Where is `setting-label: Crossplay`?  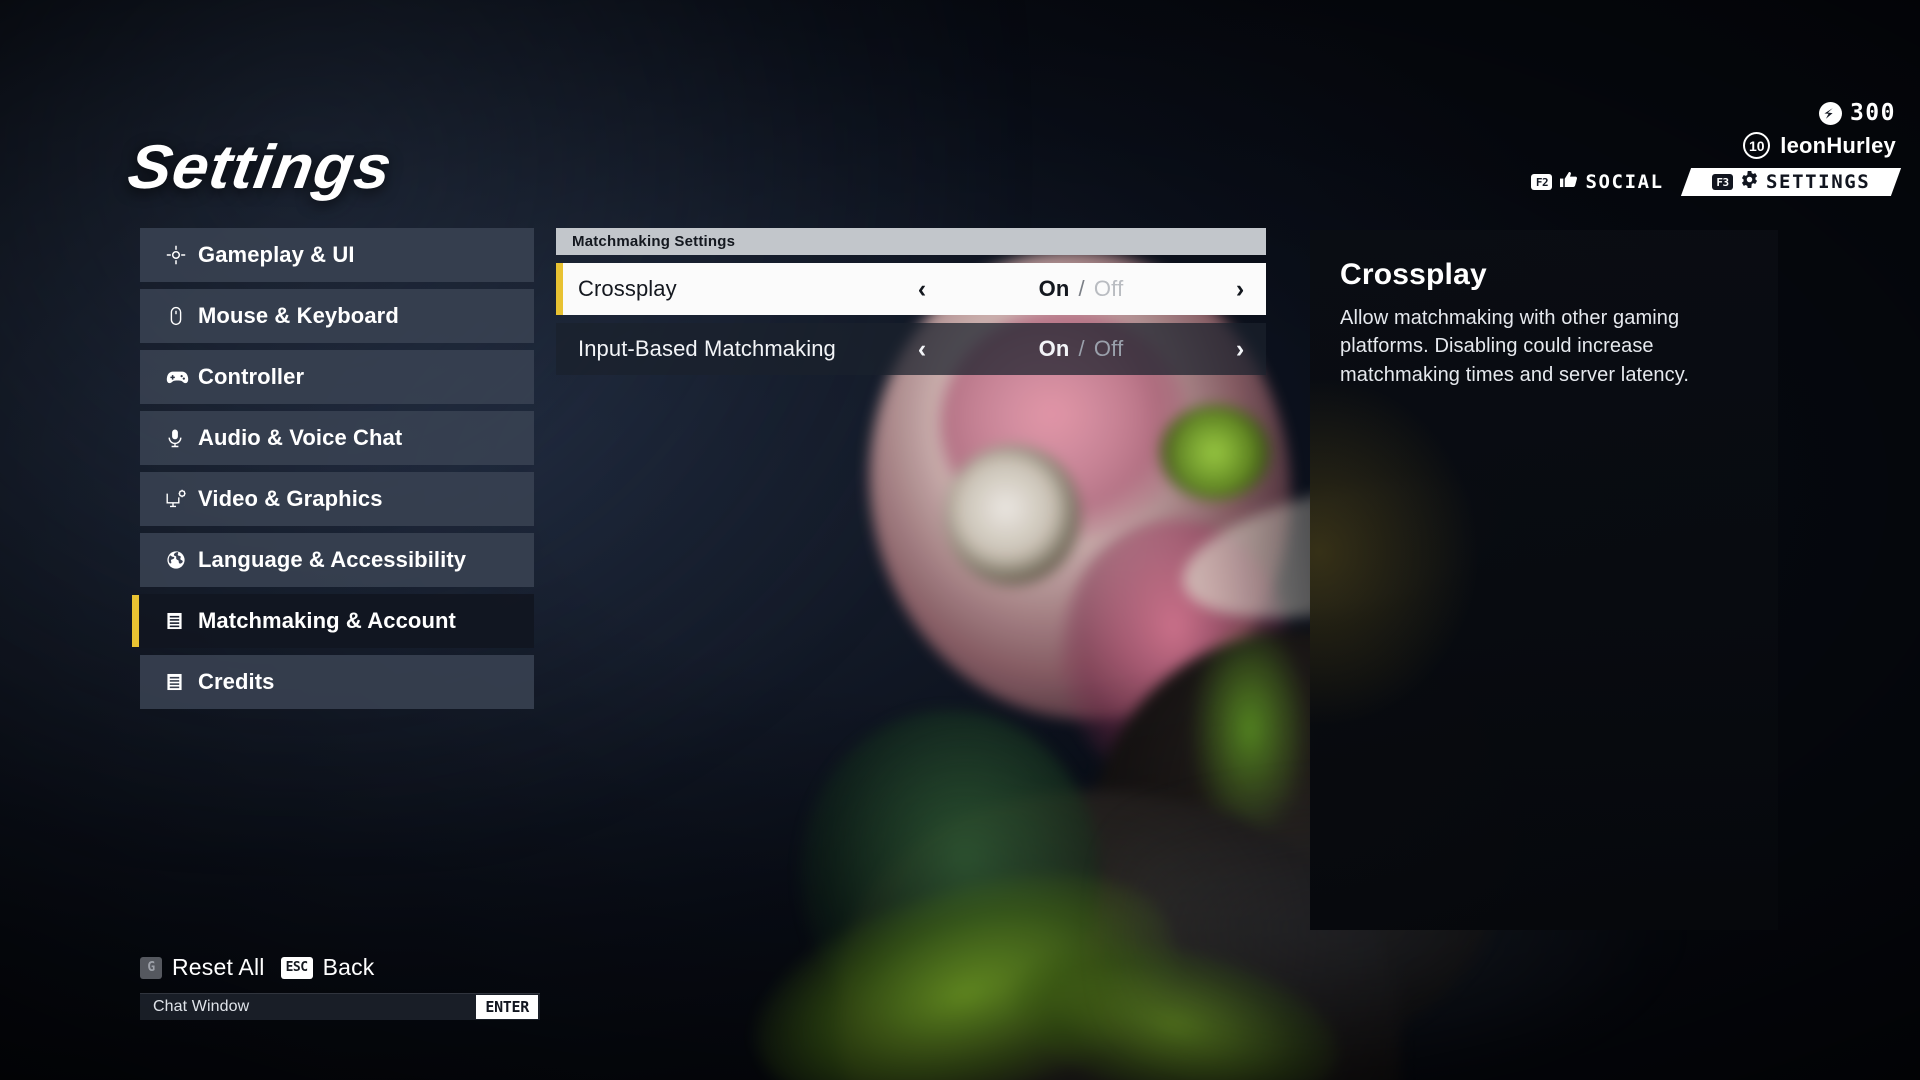 setting-label: Crossplay is located at coordinates (627, 288).